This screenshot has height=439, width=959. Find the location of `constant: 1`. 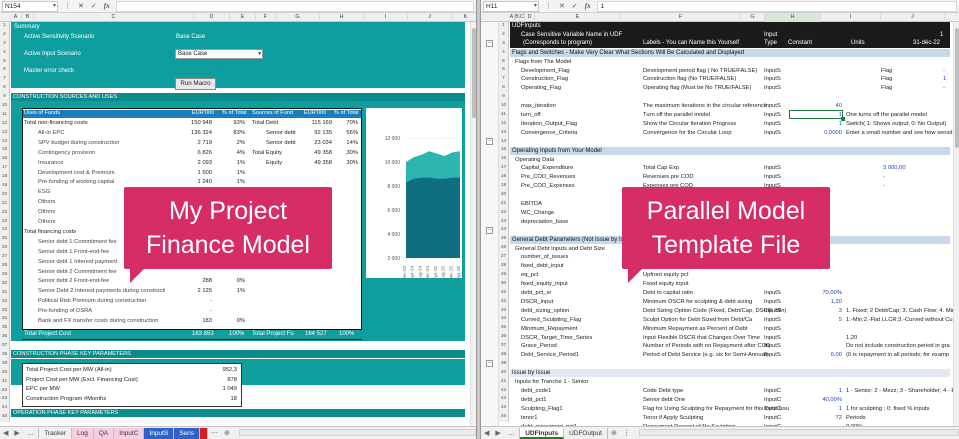

constant: 1 is located at coordinates (815, 124).